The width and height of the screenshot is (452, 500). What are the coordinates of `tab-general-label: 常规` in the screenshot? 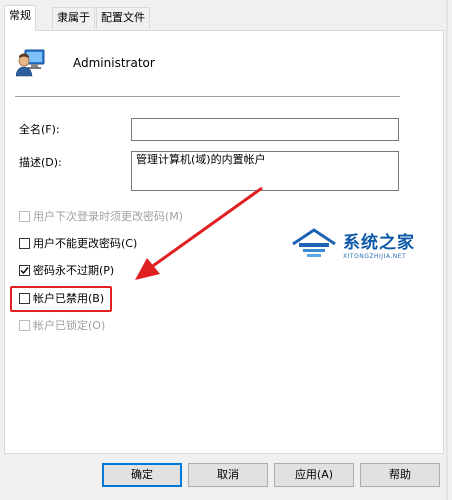 It's located at (20, 15).